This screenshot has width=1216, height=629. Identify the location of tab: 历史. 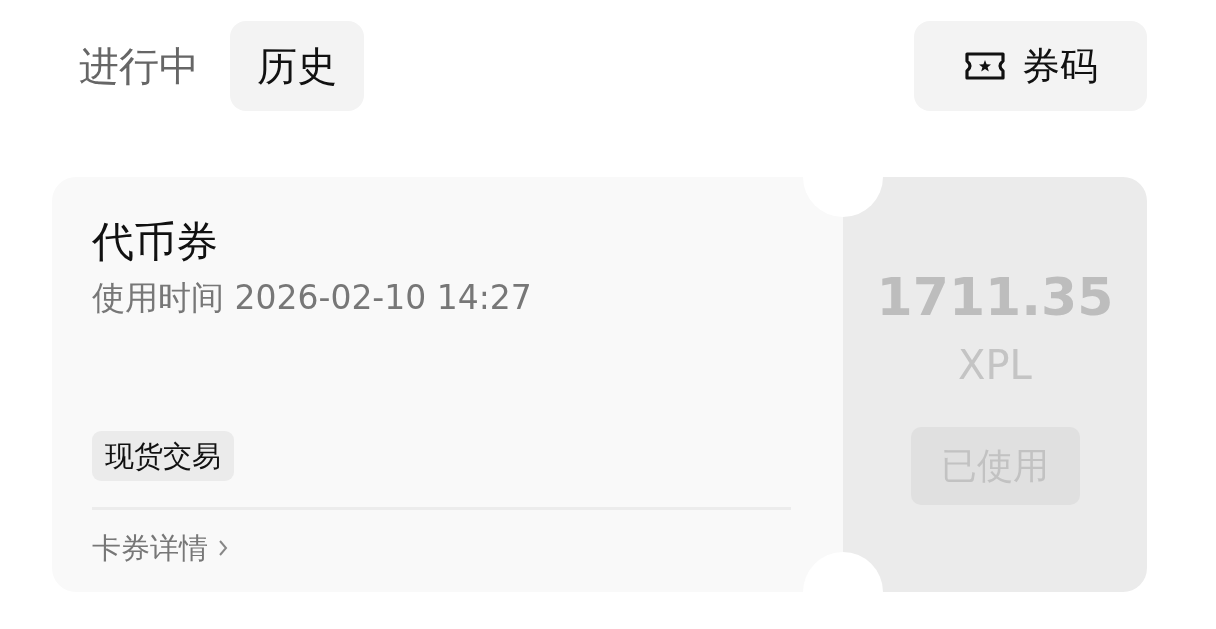
(297, 66).